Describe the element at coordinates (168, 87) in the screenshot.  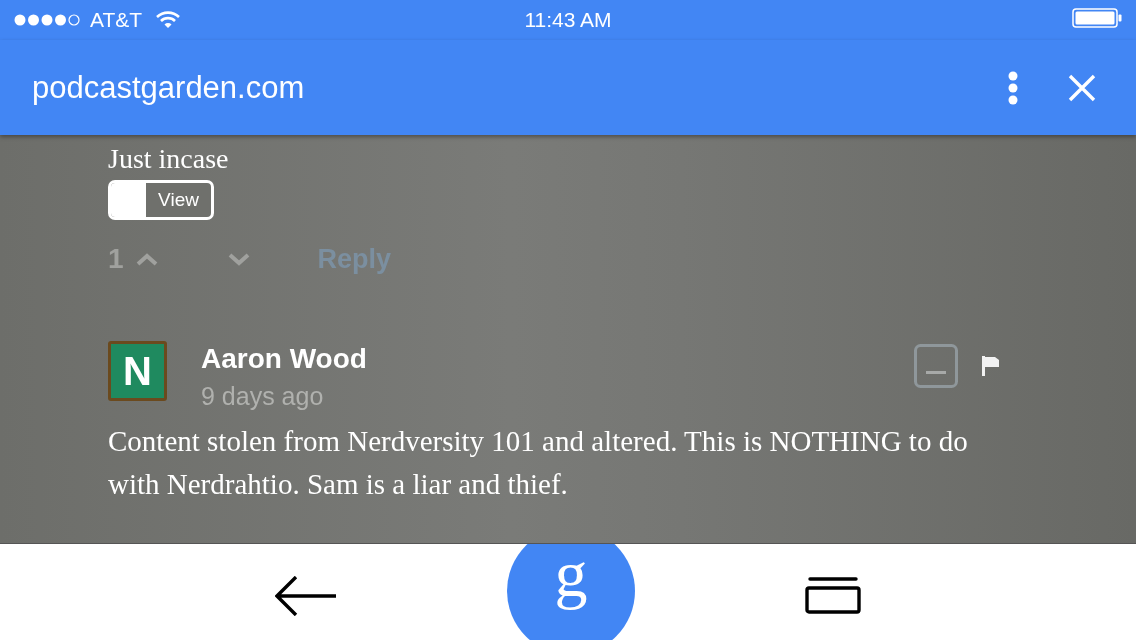
I see `page-url: podcastgarden.com` at that location.